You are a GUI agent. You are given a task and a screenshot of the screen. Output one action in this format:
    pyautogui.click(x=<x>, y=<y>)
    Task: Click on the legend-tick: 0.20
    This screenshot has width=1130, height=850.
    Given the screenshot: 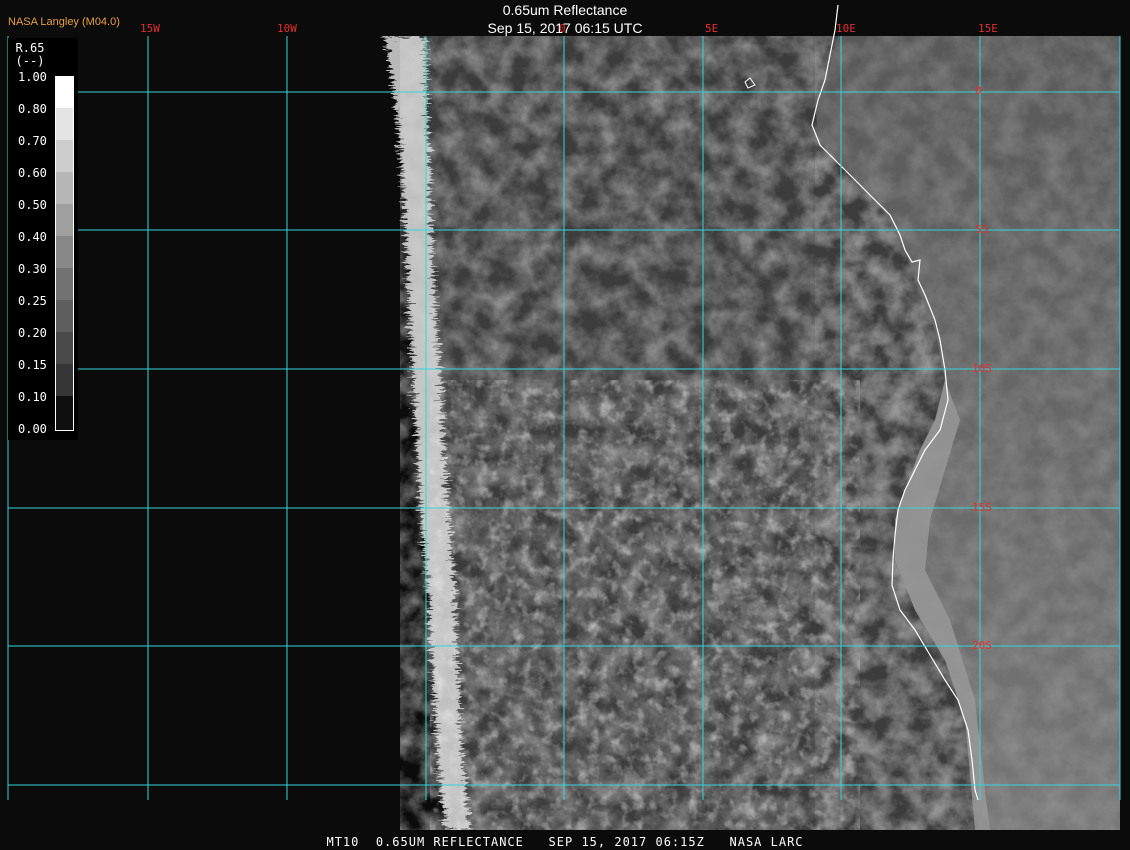 What is the action you would take?
    pyautogui.click(x=32, y=333)
    